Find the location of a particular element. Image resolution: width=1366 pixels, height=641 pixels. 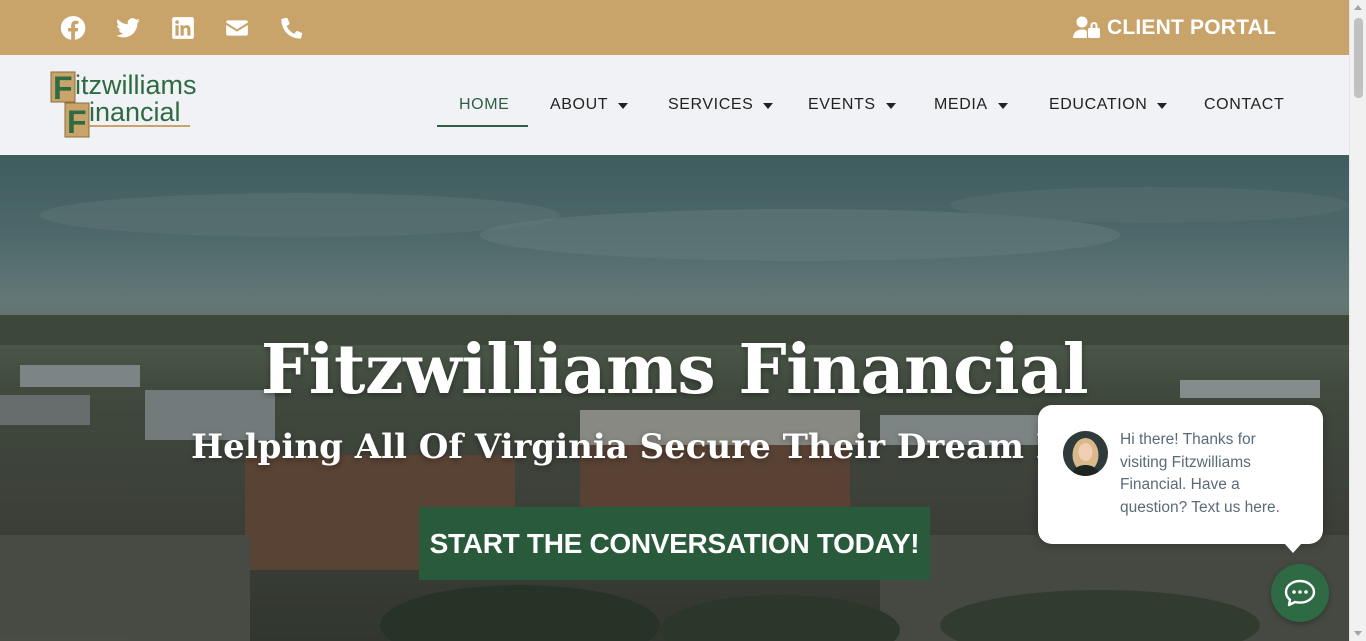

email-icon is located at coordinates (237, 27).